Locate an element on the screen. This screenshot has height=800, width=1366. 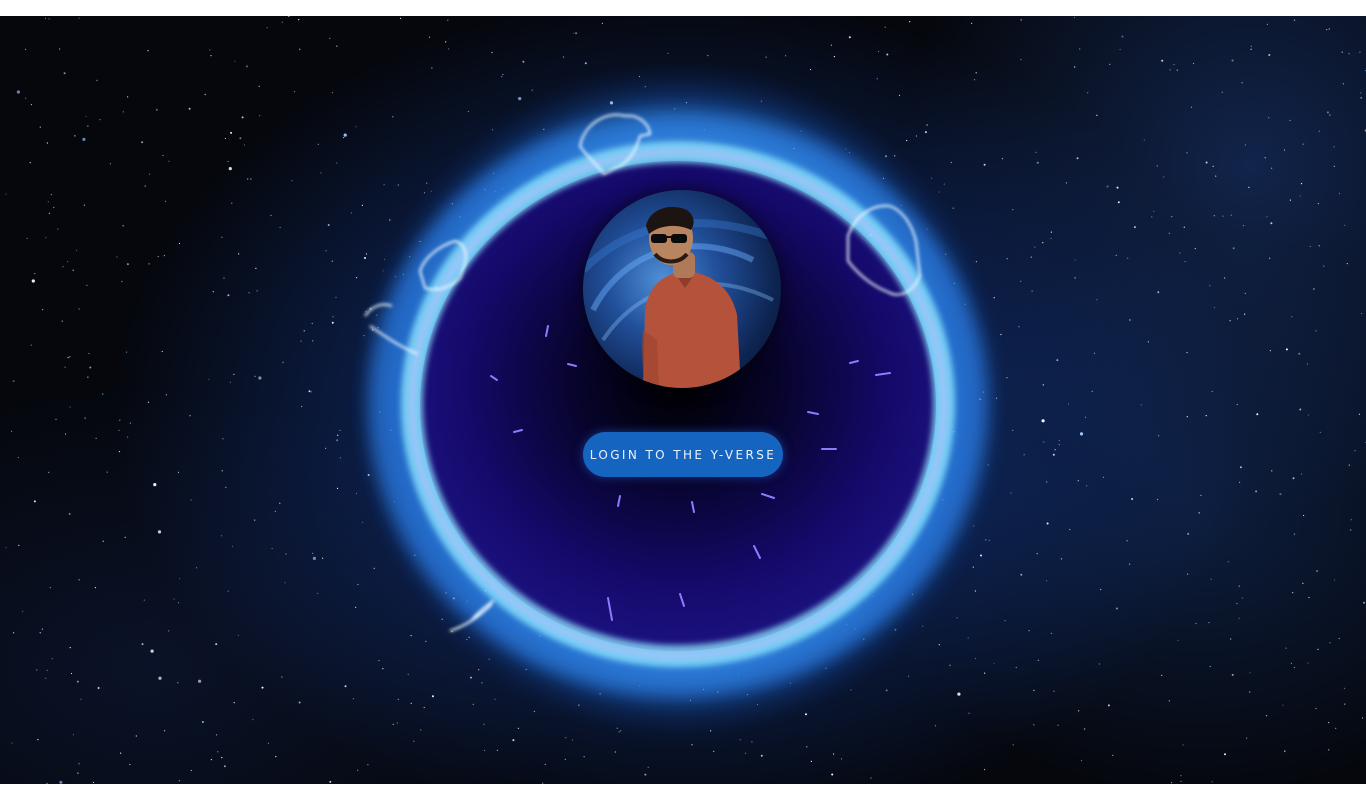
profile-photo-icon is located at coordinates (682, 289).